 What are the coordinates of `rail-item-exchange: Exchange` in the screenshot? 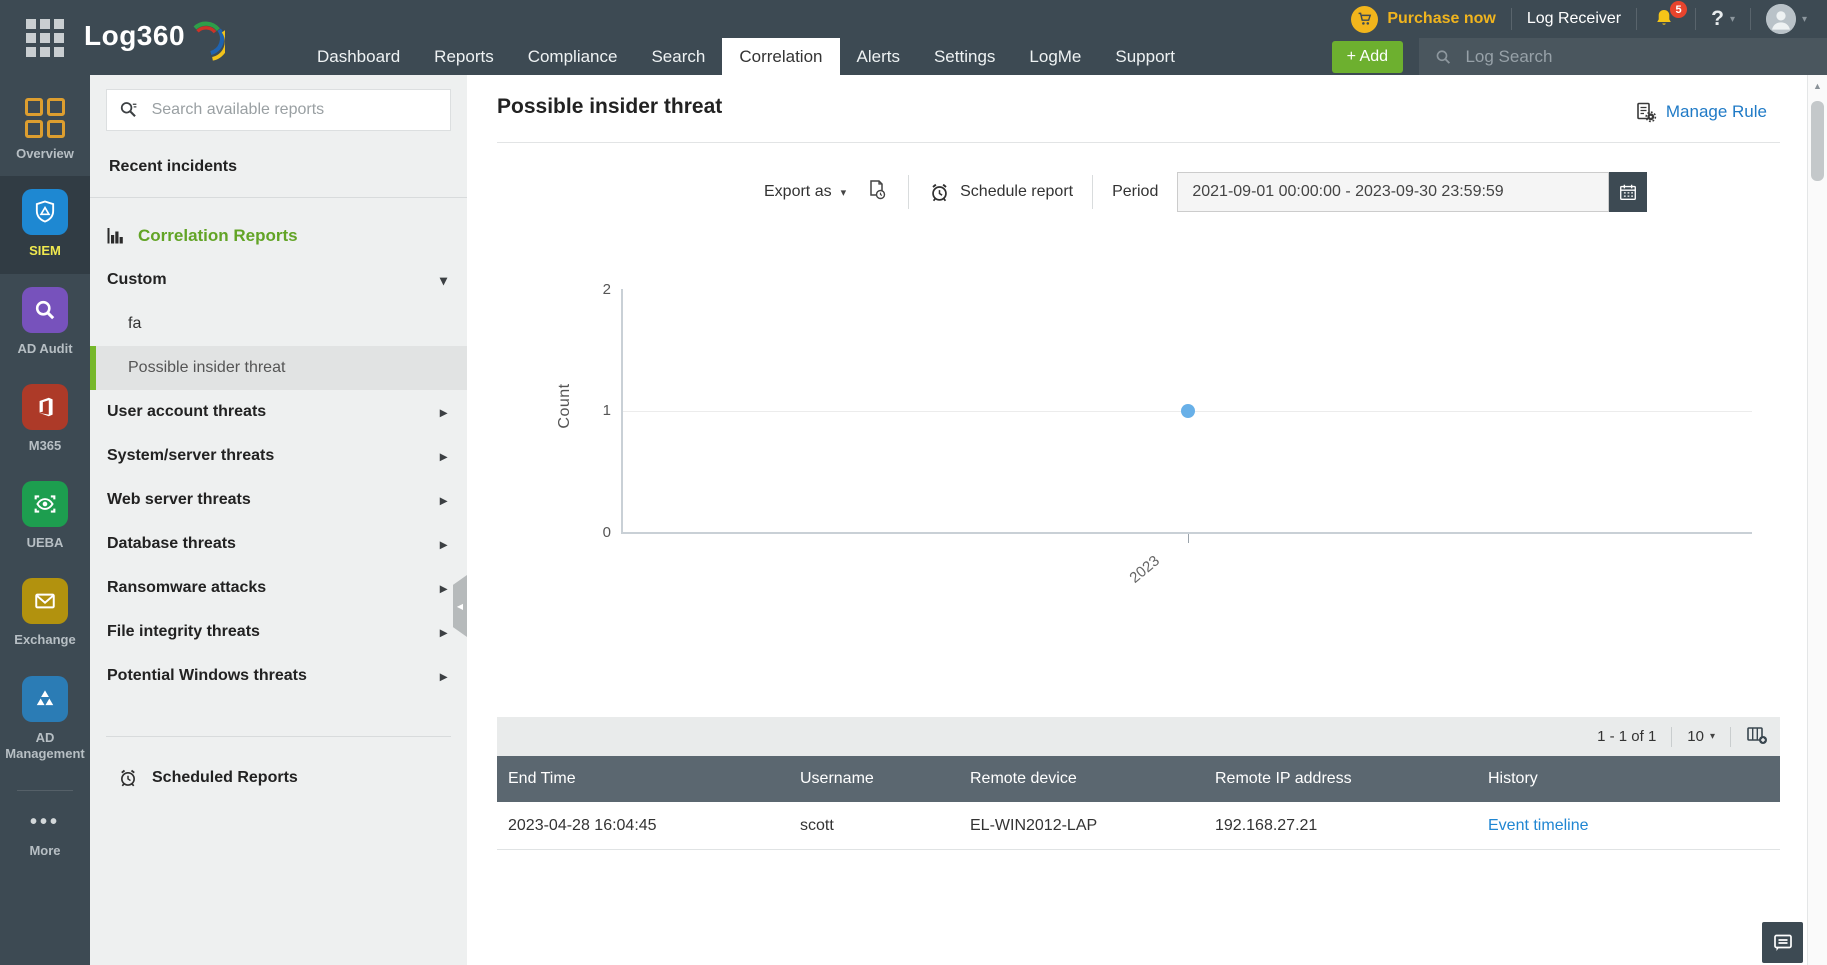 It's located at (45, 613).